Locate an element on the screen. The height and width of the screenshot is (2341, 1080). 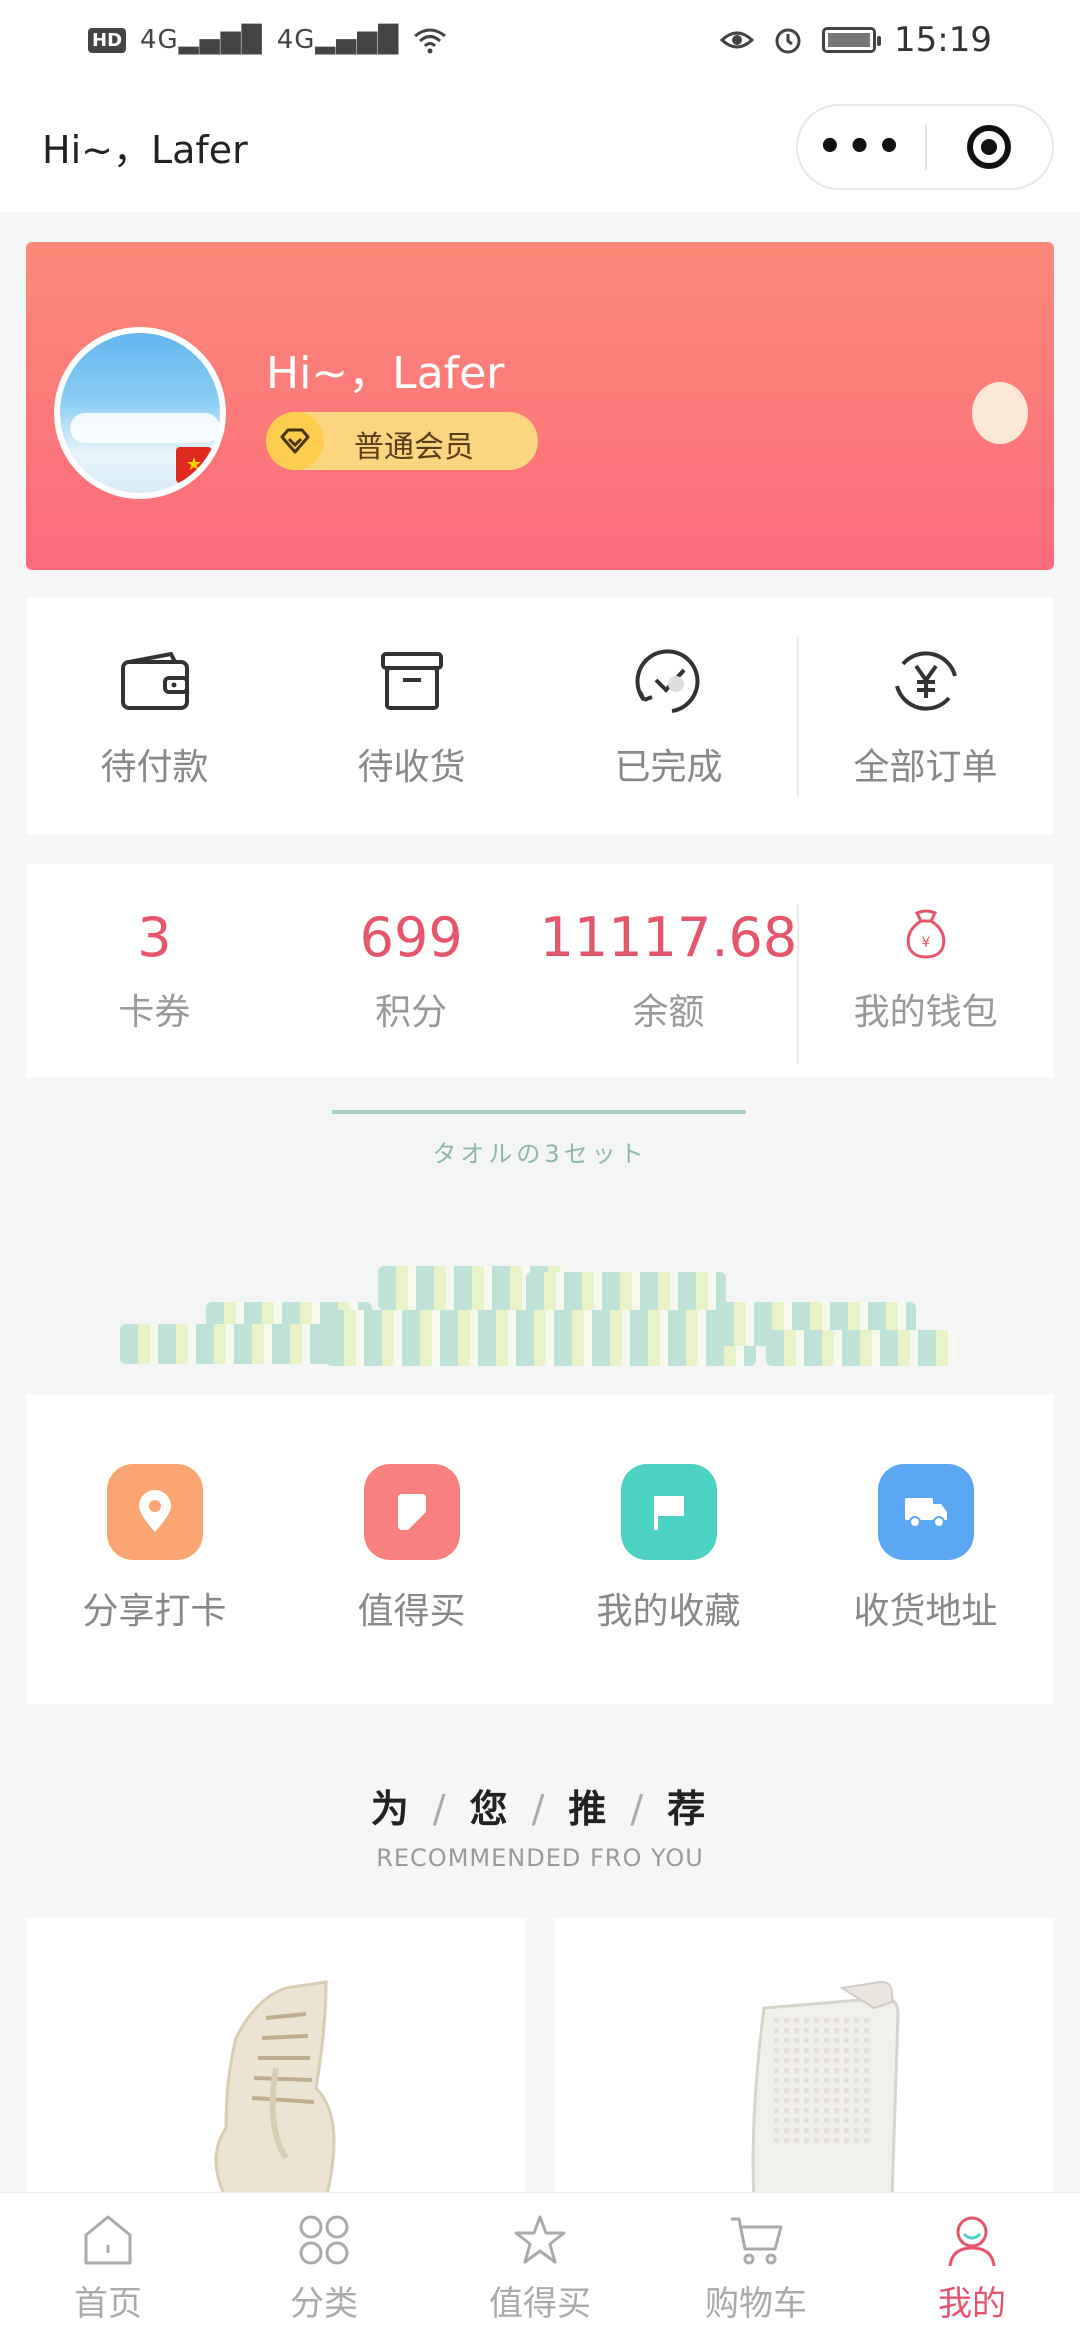
tab-label: 分类 is located at coordinates (324, 2303).